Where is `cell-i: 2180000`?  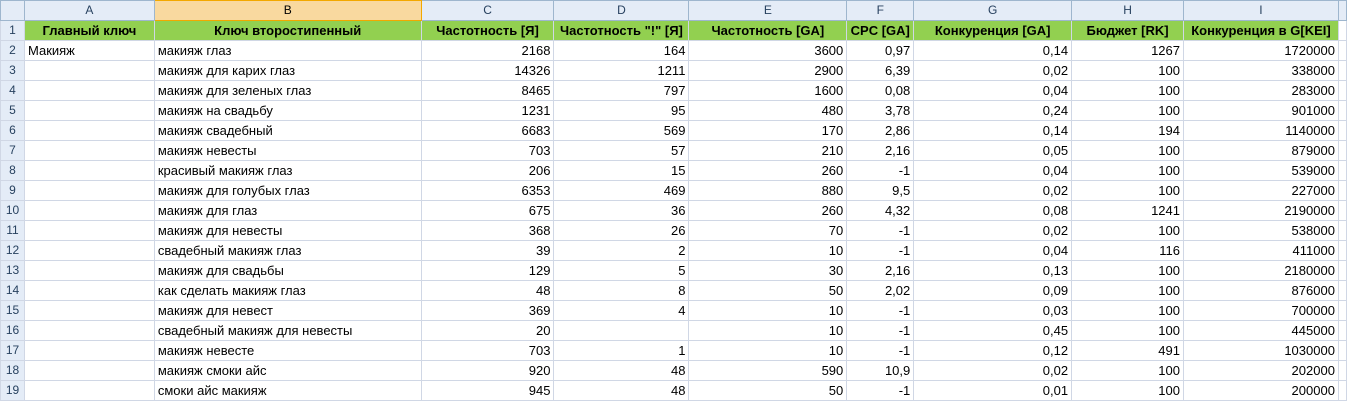 cell-i: 2180000 is located at coordinates (1260, 270).